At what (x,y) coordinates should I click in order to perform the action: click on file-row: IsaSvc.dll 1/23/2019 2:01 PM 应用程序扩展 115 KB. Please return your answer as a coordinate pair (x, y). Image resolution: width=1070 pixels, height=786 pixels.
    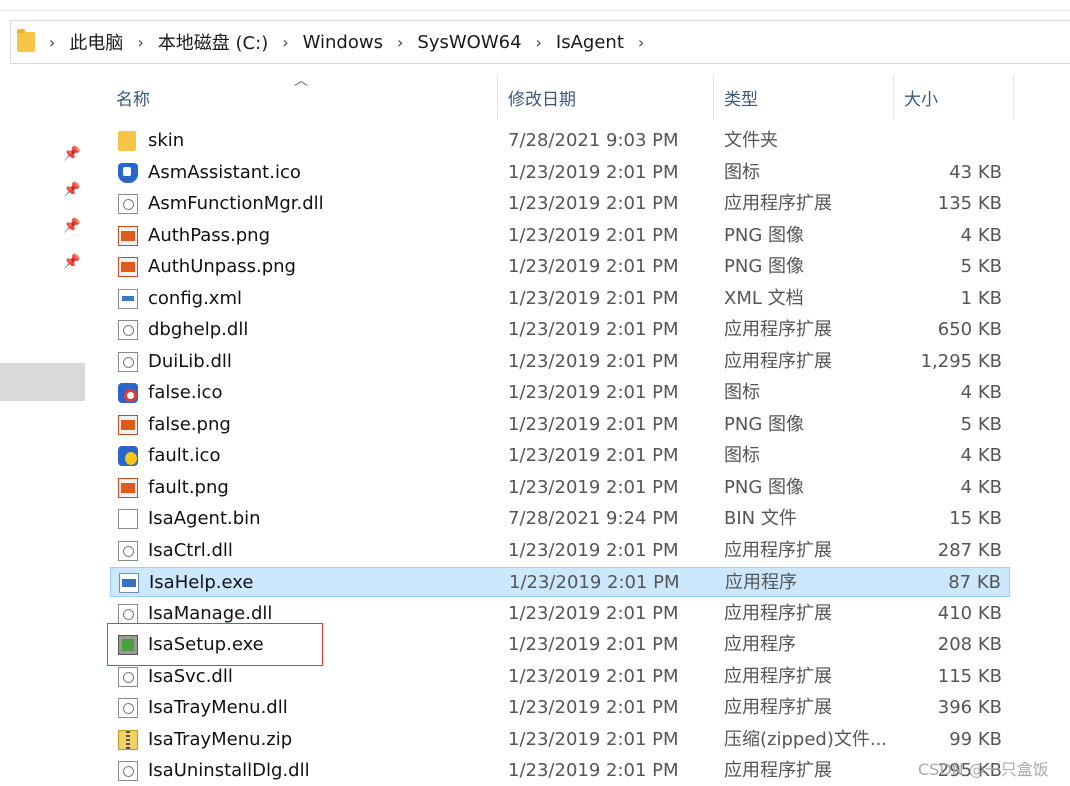
    Looking at the image, I should click on (560, 677).